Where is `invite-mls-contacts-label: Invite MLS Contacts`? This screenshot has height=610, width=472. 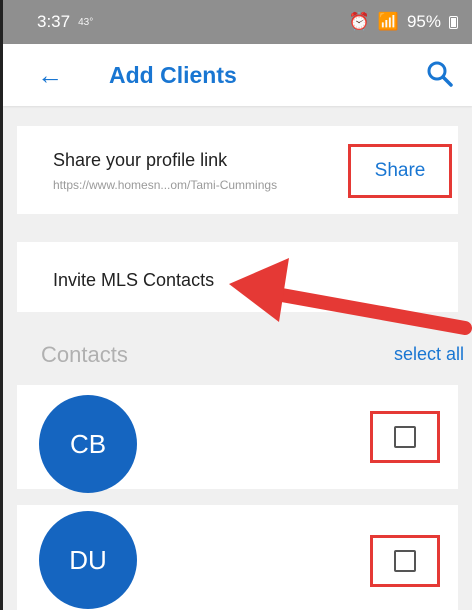 invite-mls-contacts-label: Invite MLS Contacts is located at coordinates (134, 280).